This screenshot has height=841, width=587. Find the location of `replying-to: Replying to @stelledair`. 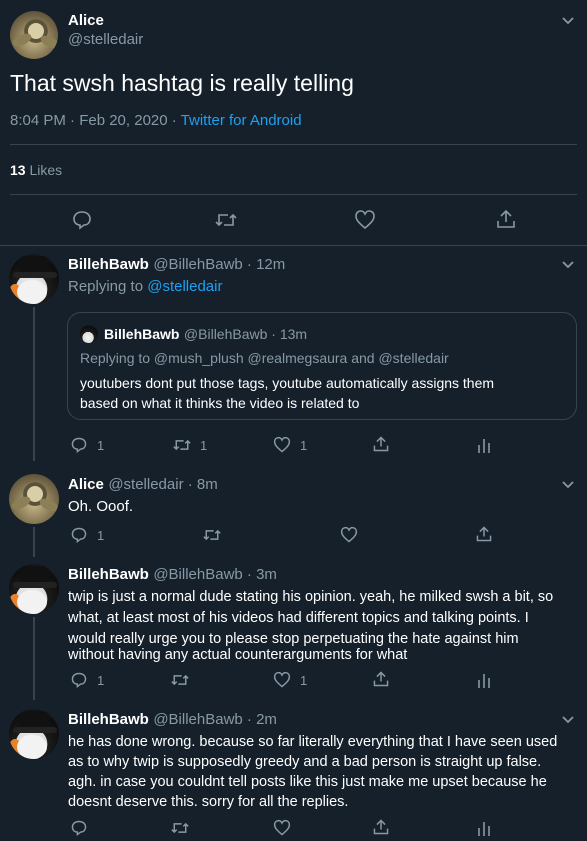

replying-to: Replying to @stelledair is located at coordinates (145, 286).